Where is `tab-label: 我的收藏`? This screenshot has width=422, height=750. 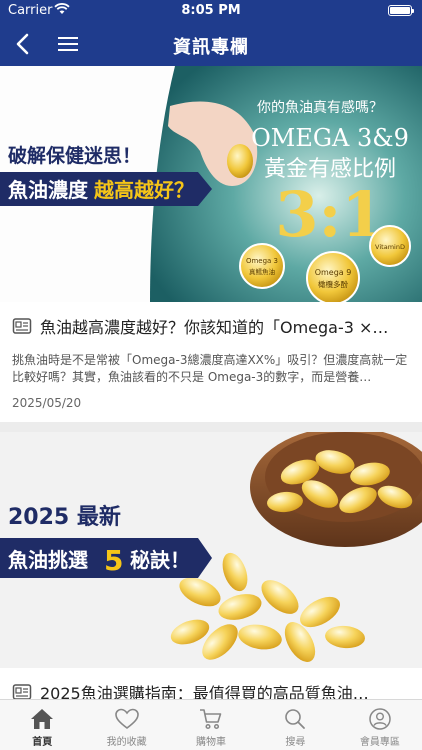
tab-label: 我的收藏 is located at coordinates (126, 742).